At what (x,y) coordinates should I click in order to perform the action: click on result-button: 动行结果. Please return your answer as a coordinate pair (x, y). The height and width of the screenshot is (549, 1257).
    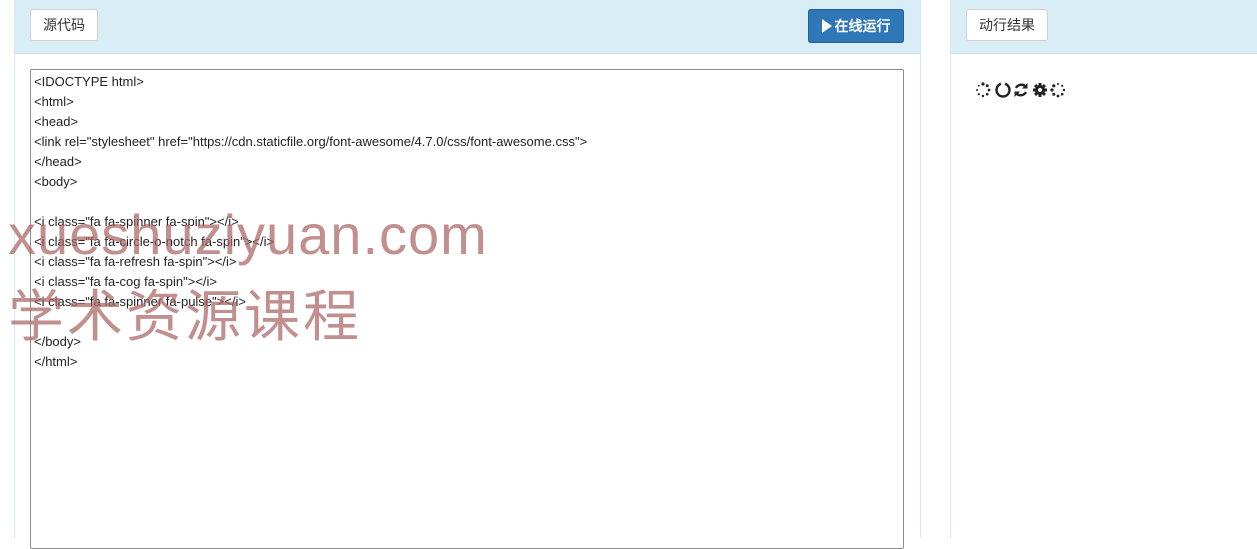
    Looking at the image, I should click on (1007, 25).